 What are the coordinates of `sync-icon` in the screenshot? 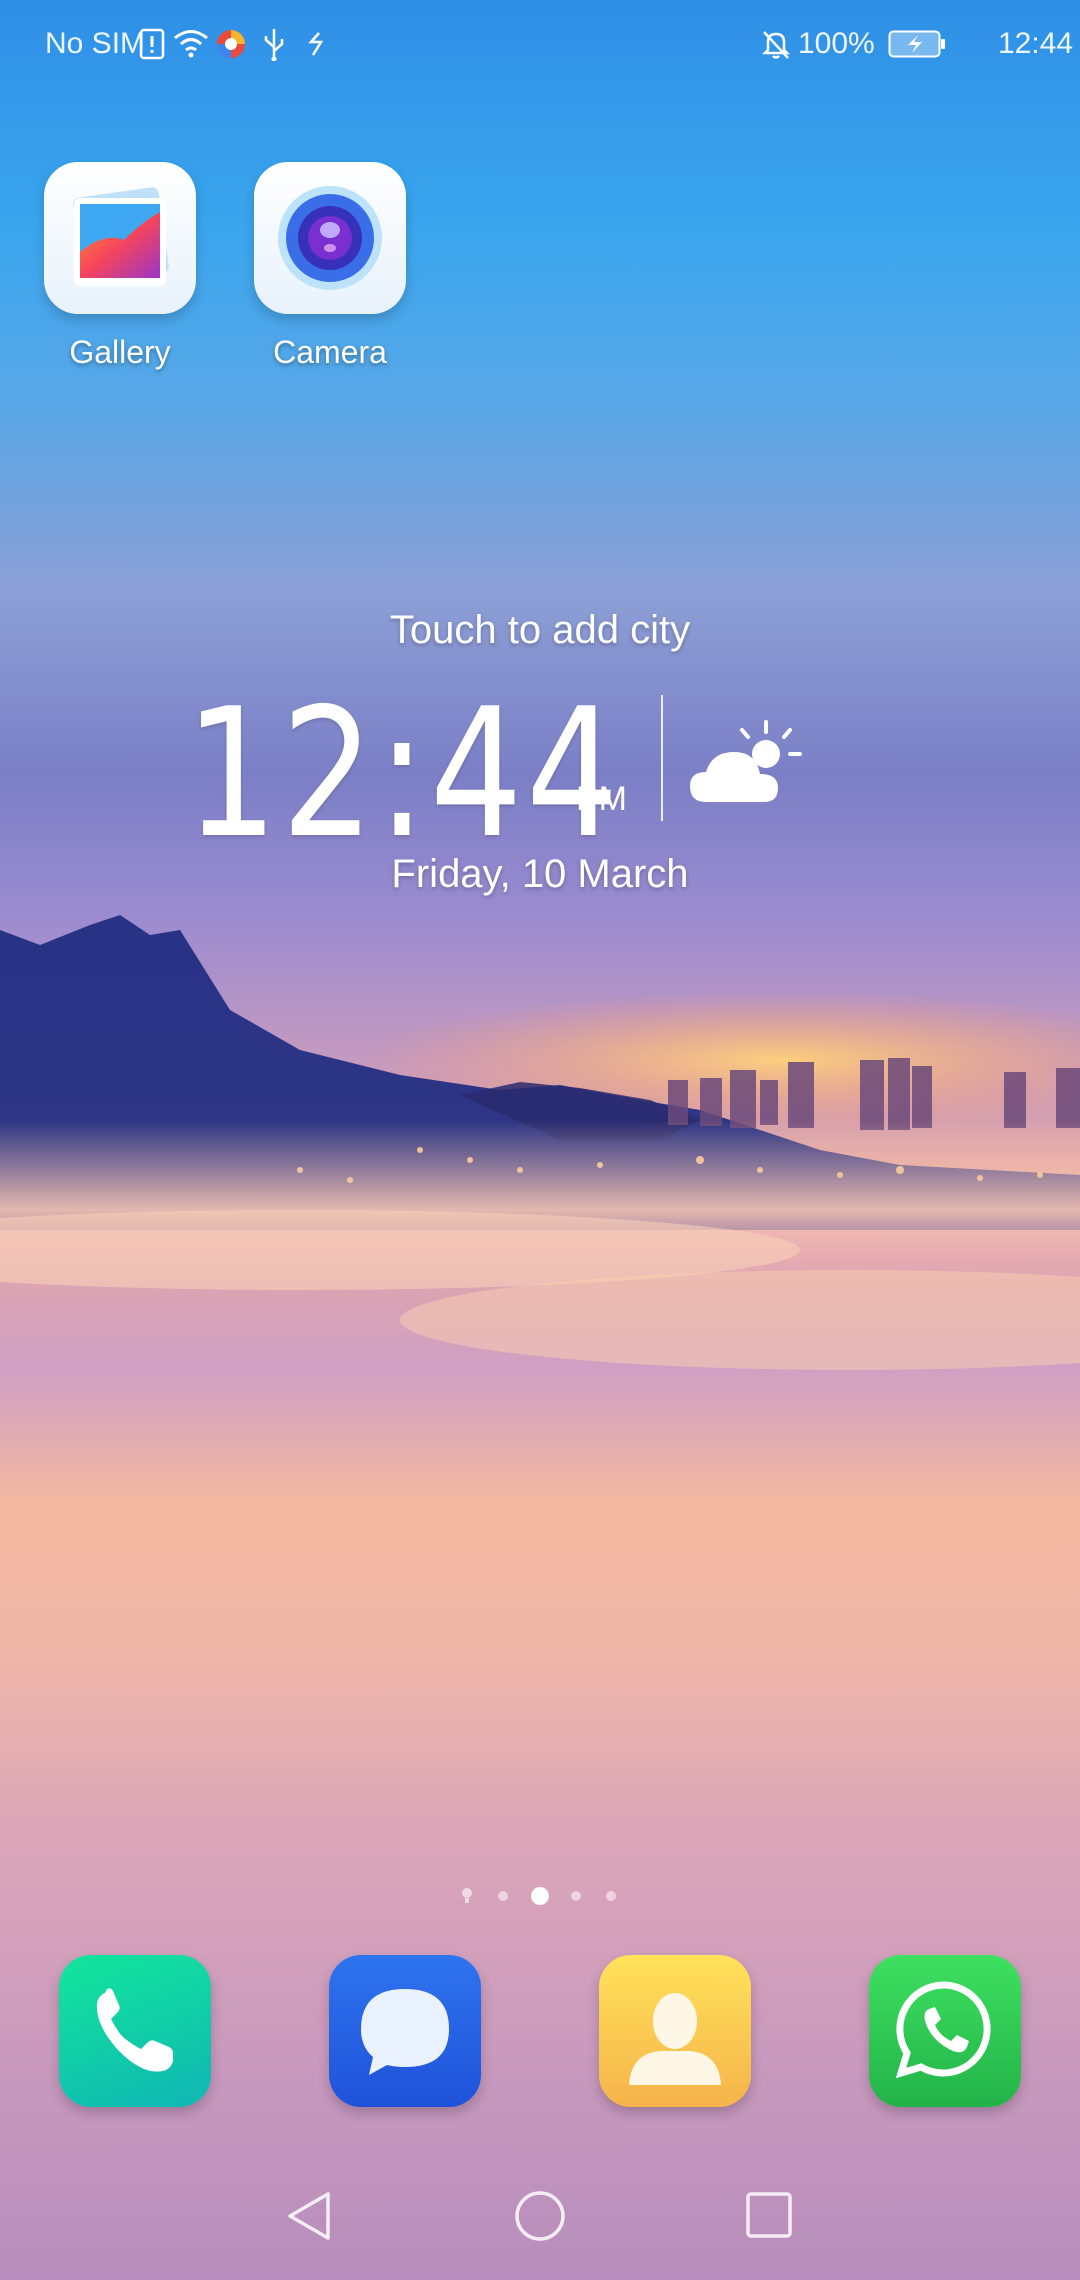 It's located at (316, 44).